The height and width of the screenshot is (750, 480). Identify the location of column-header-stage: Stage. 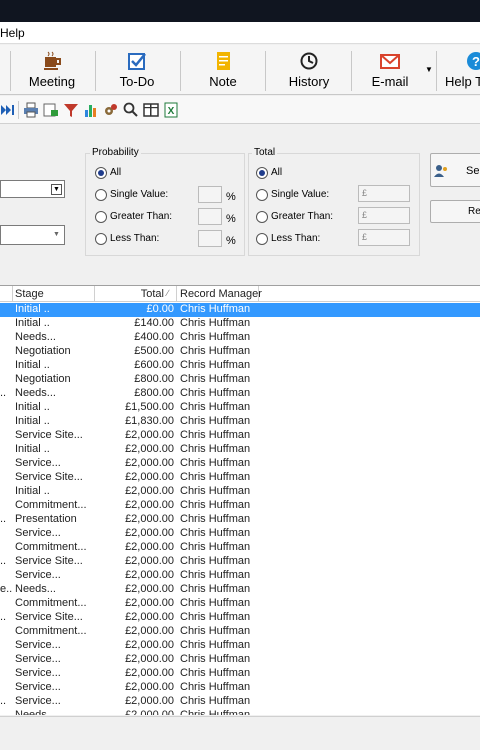
(29, 294).